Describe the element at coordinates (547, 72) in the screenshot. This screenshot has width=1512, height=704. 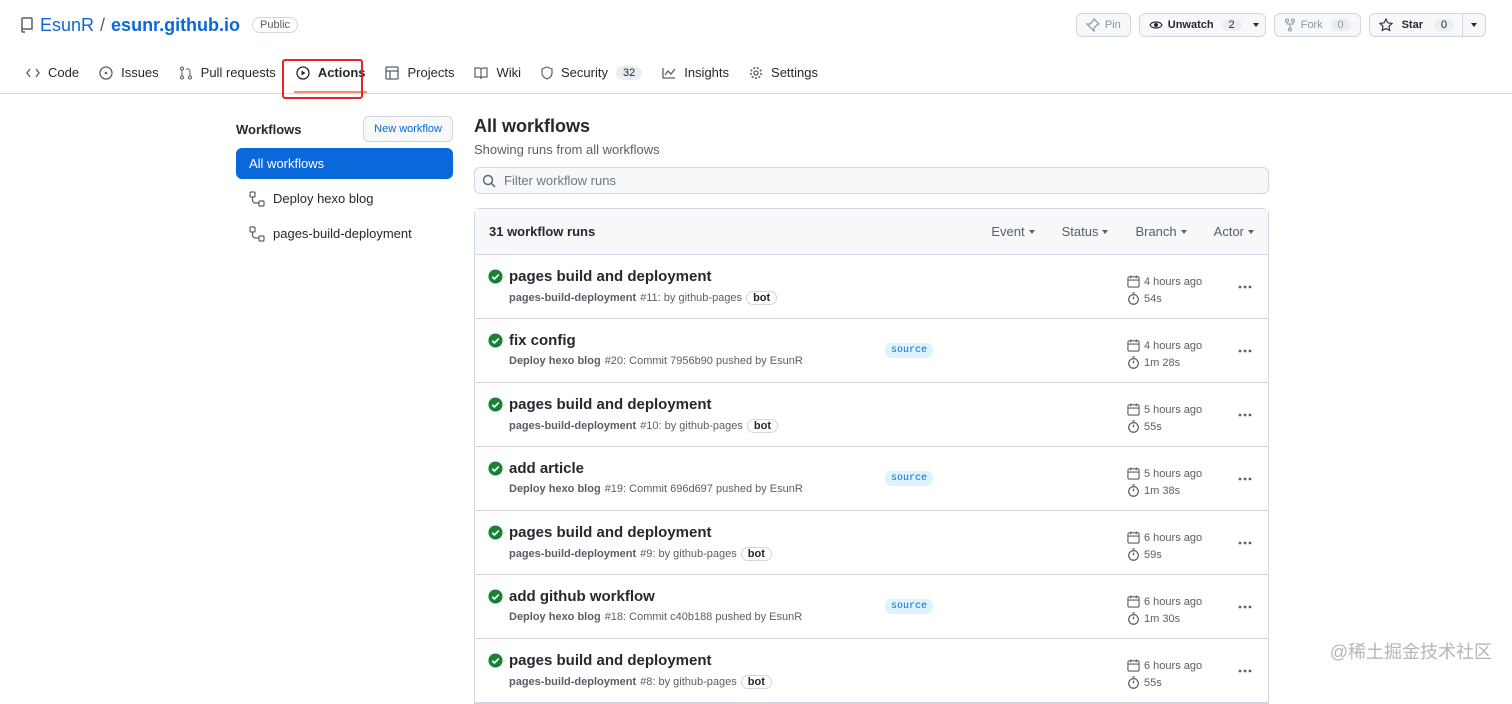
I see `shield-icon` at that location.